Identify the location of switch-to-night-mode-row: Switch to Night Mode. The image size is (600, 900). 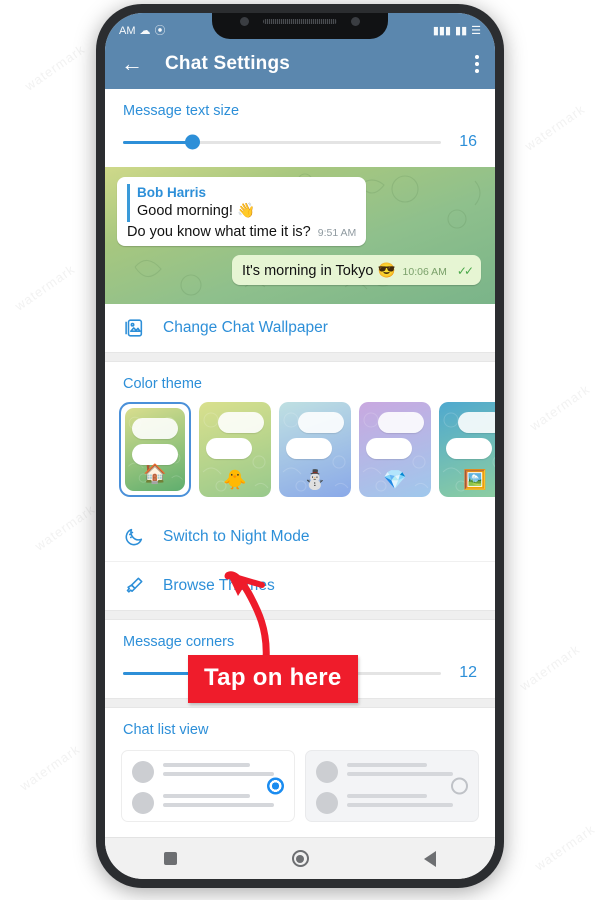
(300, 537).